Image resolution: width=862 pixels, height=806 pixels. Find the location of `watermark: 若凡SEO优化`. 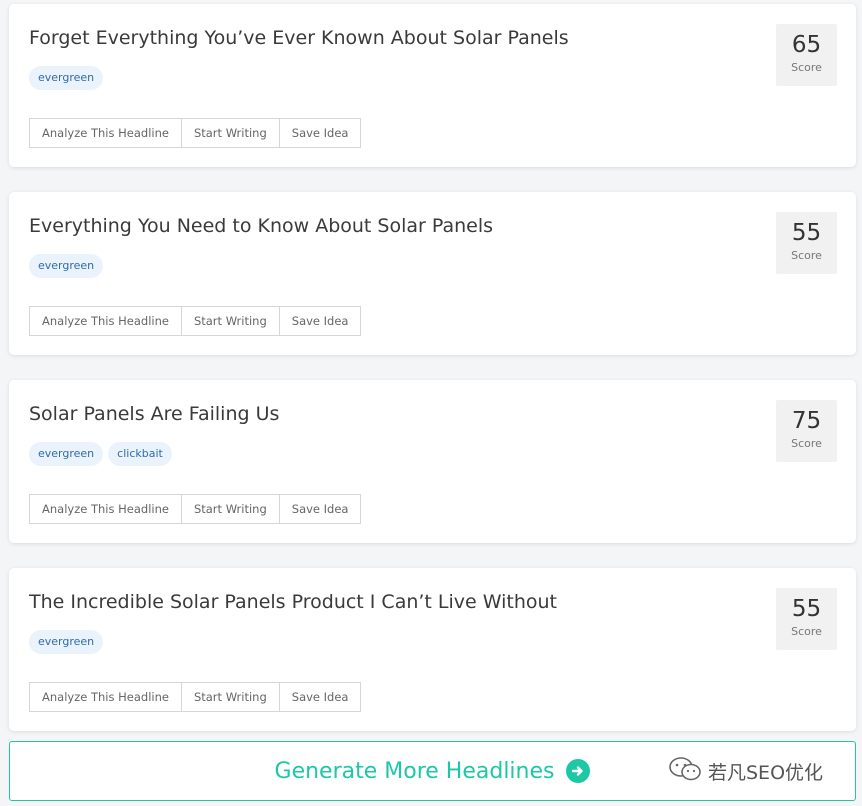

watermark: 若凡SEO优化 is located at coordinates (745, 771).